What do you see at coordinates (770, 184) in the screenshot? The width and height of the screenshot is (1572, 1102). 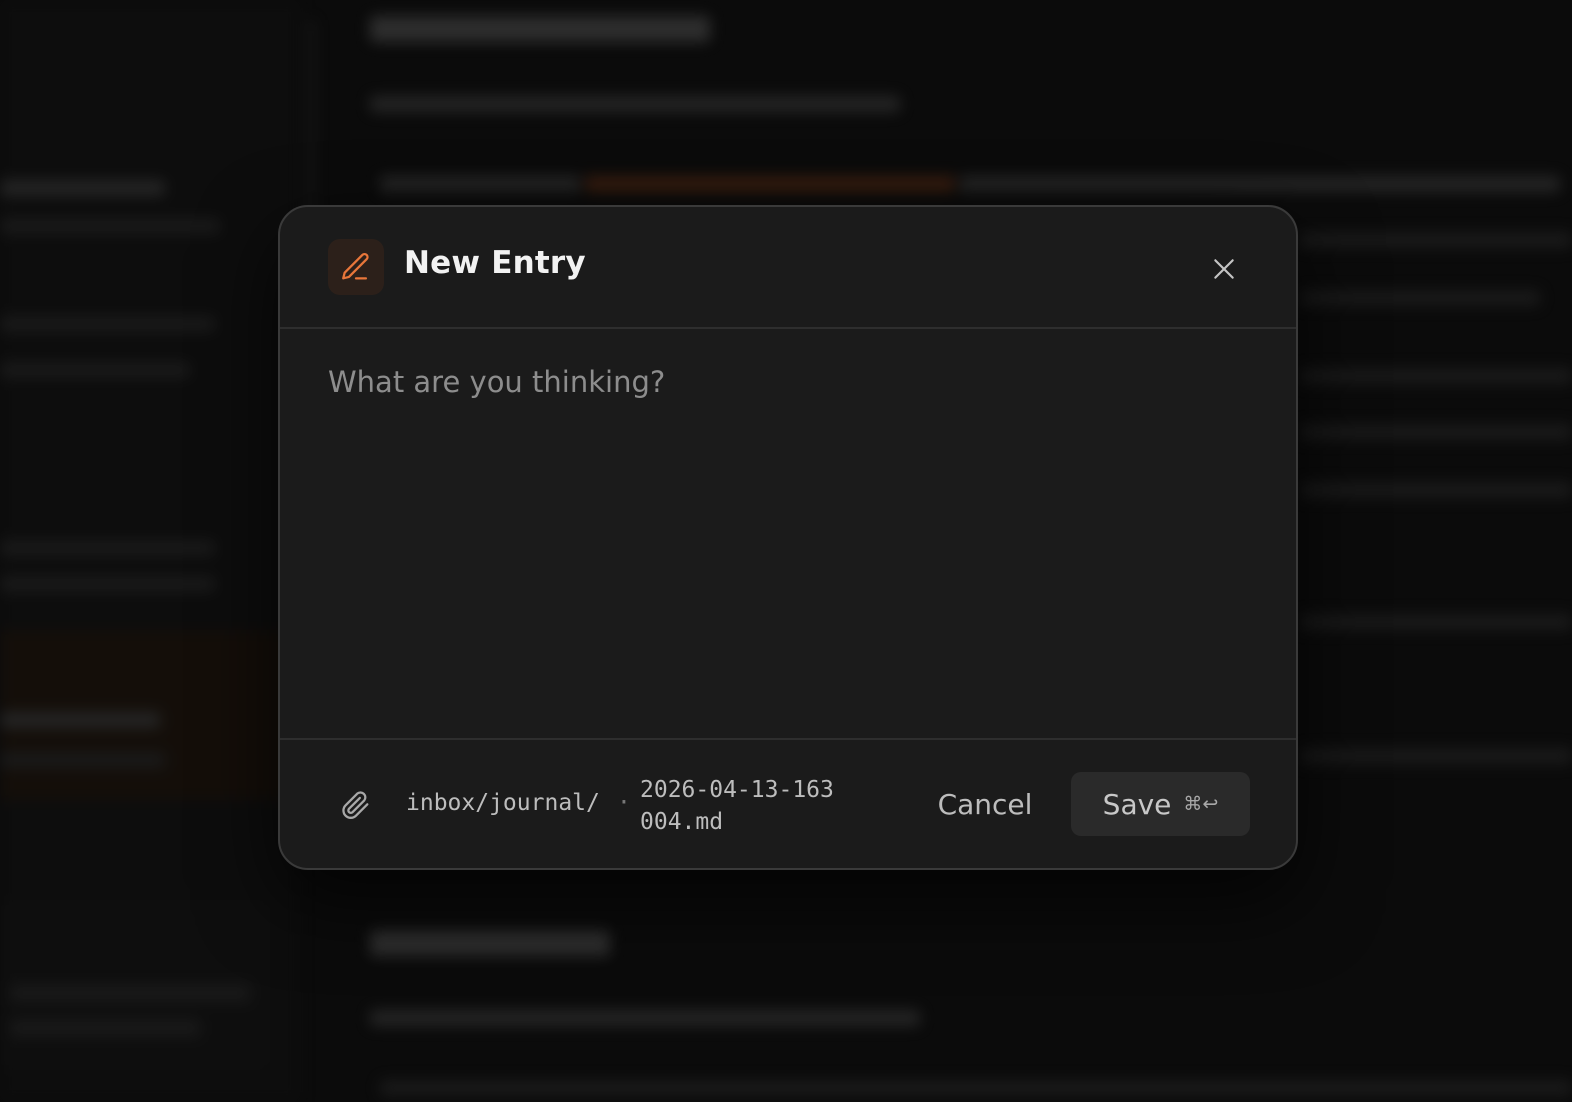 I see `bg-link` at bounding box center [770, 184].